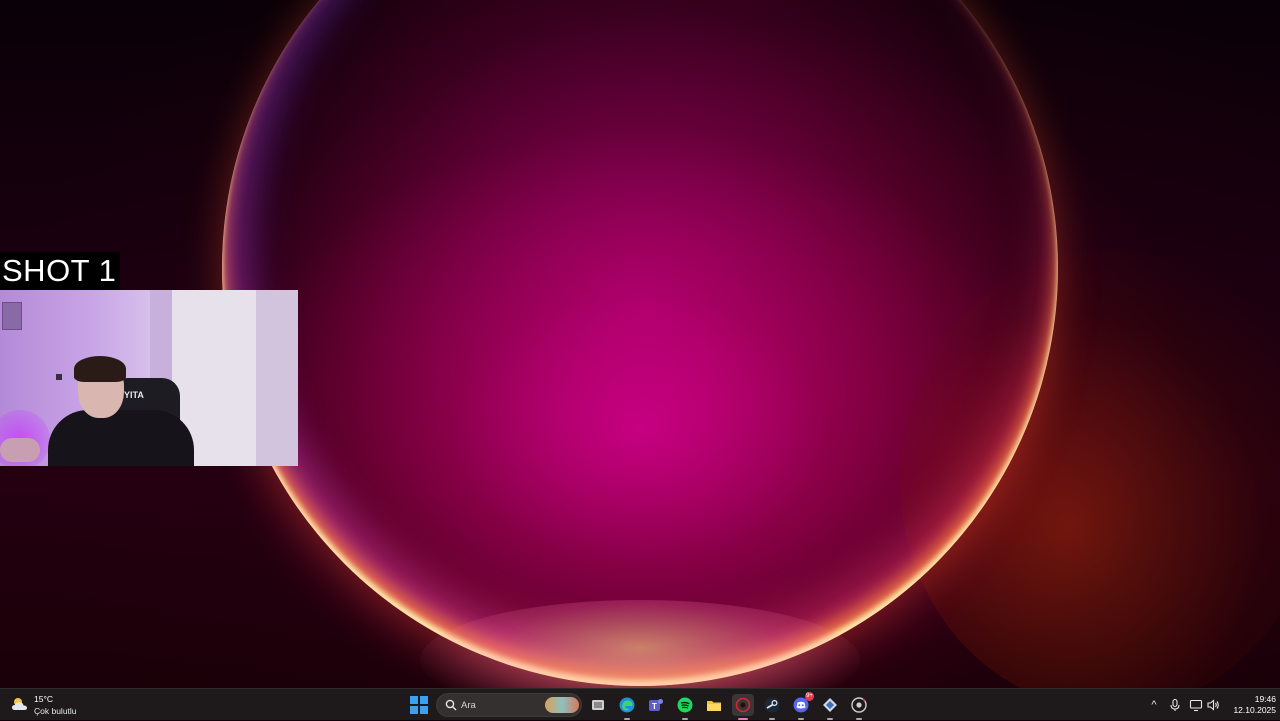 This screenshot has height=721, width=1280. Describe the element at coordinates (802, 706) in the screenshot. I see `taskbar-app-discord: 9+` at that location.